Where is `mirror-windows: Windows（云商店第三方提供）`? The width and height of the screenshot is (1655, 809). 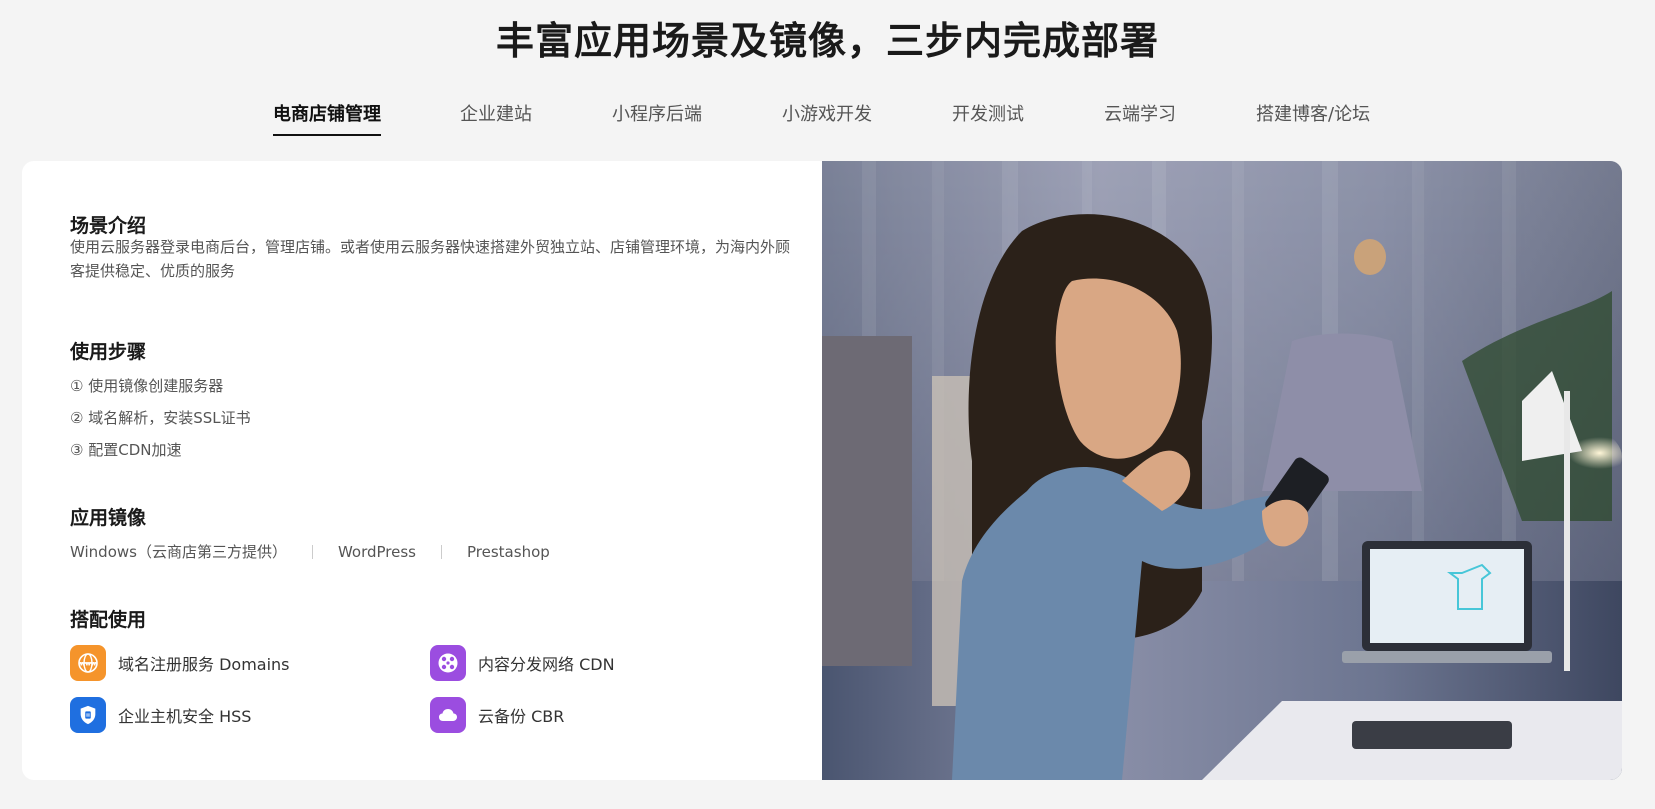
mirror-windows: Windows（云商店第三方提供） is located at coordinates (178, 551).